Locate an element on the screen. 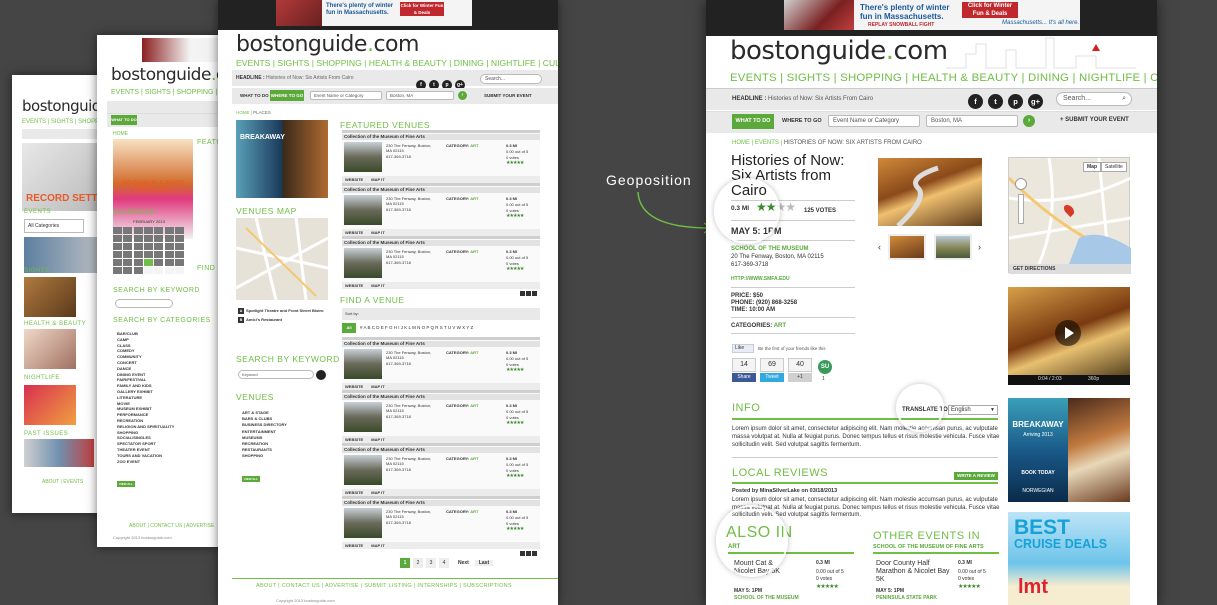 The width and height of the screenshot is (1217, 605). google-plus-icon: g+ is located at coordinates (1035, 101).